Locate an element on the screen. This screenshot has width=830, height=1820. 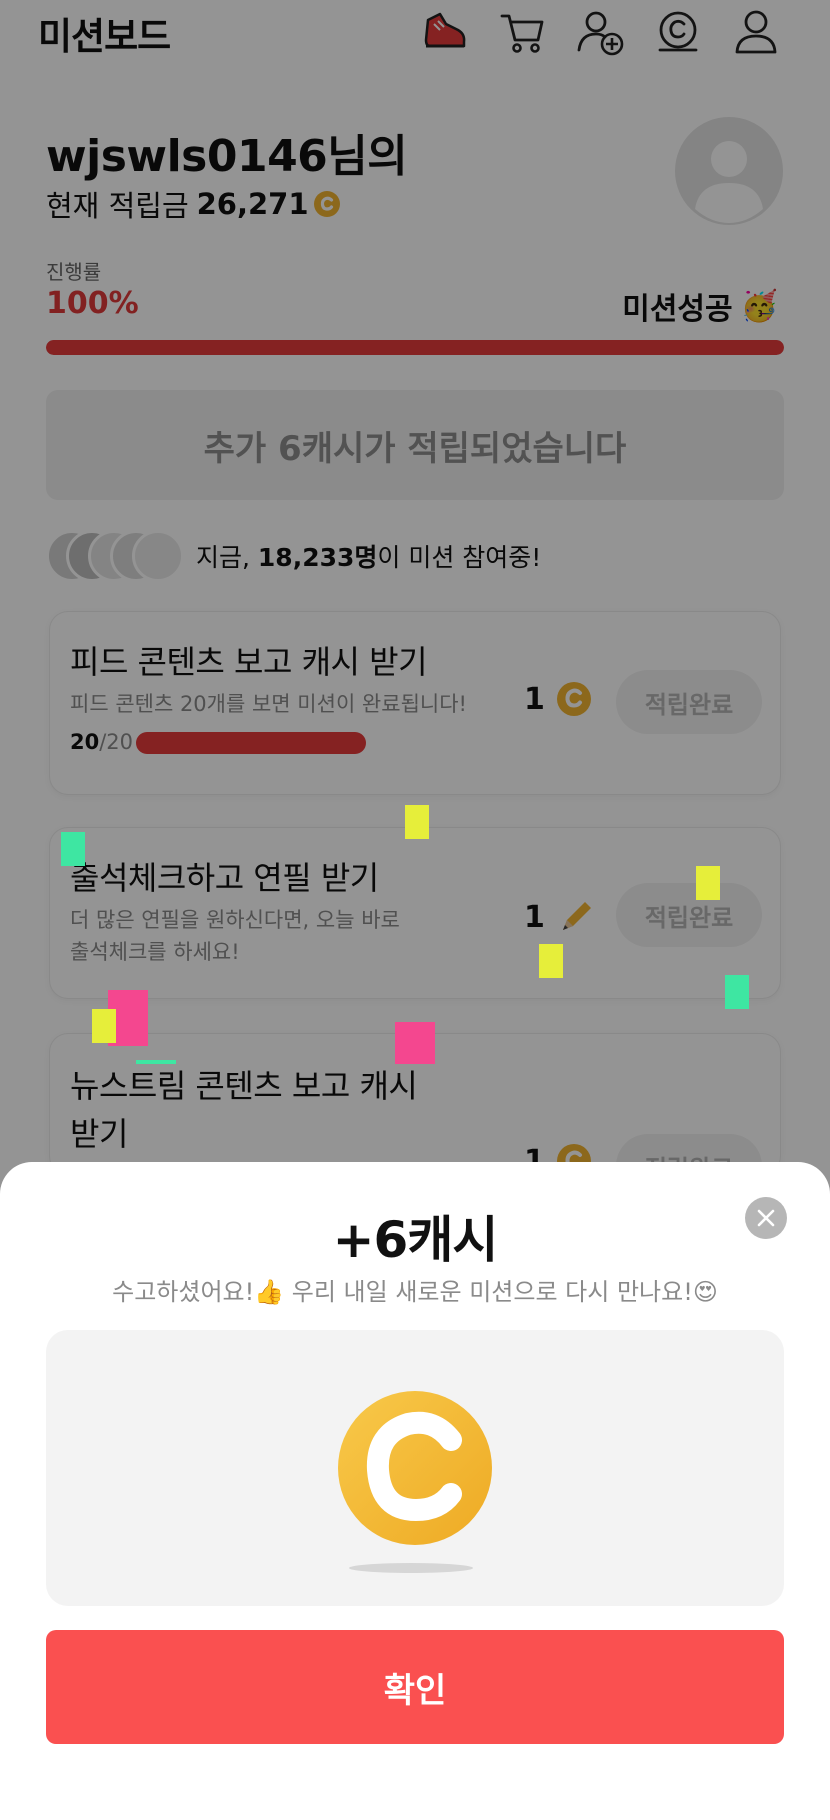
modal-subtitle-part2: 우리 내일 새로운 미션으로 다시 만나요! is located at coordinates (488, 1292).